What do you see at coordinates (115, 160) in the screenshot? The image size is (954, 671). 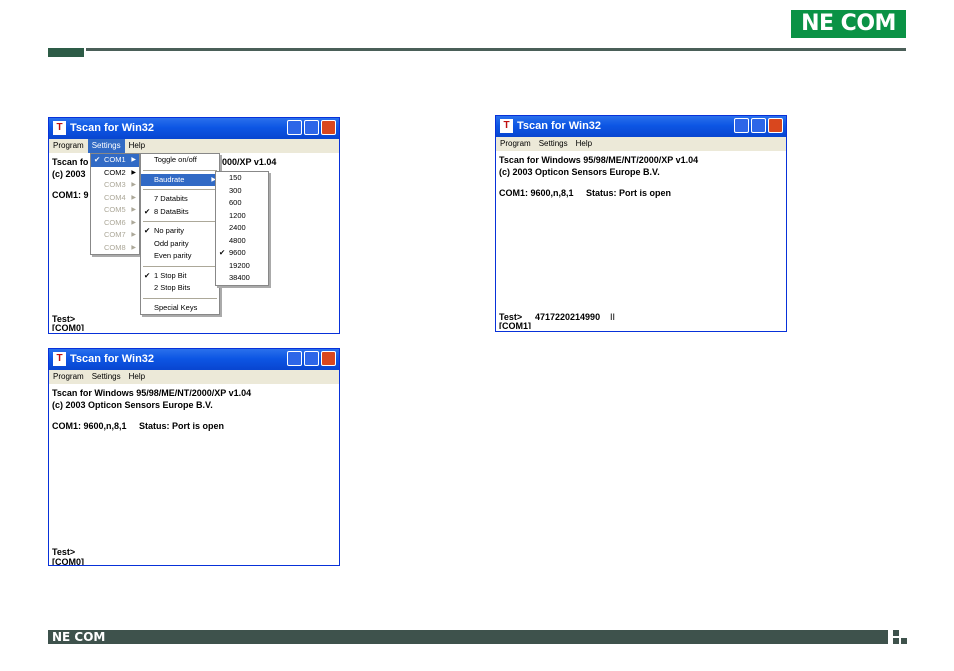 I see `menu-item-com1: ✔ COM1 ▶` at bounding box center [115, 160].